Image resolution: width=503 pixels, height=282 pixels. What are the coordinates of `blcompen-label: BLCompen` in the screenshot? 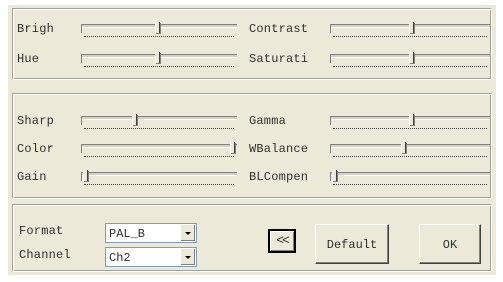 It's located at (279, 177).